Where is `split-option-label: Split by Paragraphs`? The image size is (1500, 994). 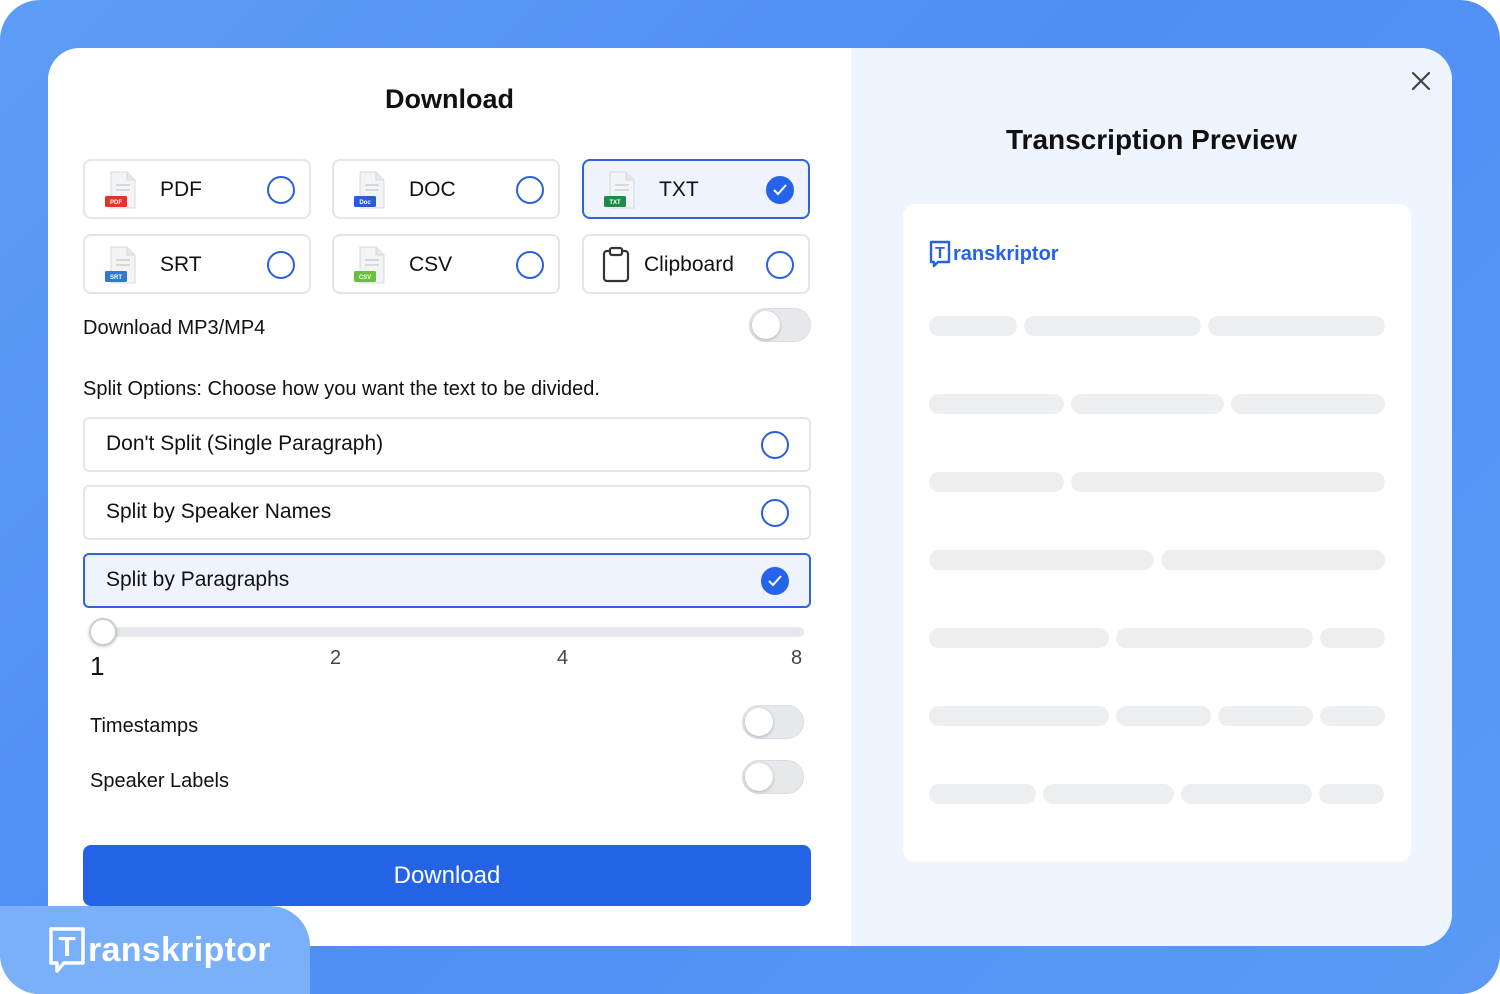
split-option-label: Split by Paragraphs is located at coordinates (198, 579).